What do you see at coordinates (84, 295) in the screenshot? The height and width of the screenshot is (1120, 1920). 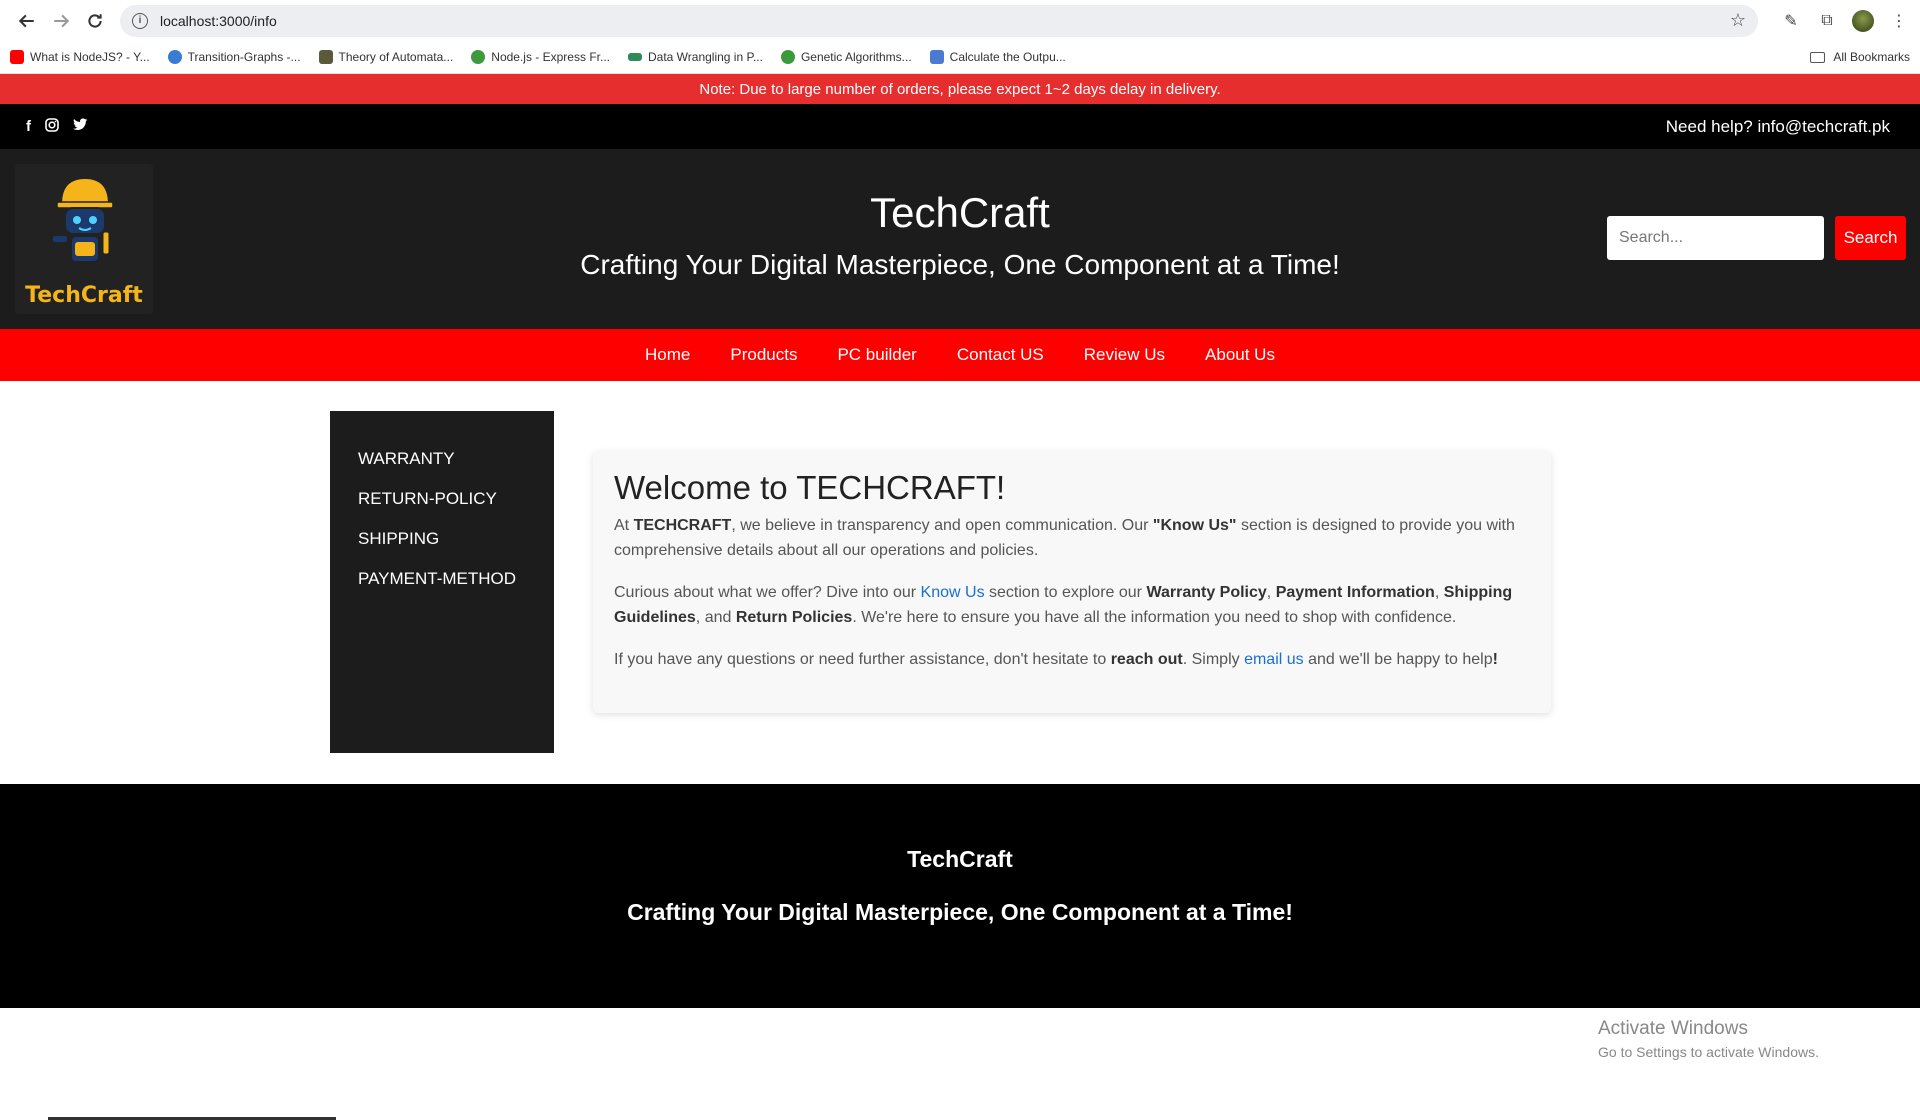 I see `logo-text: TechCraft` at bounding box center [84, 295].